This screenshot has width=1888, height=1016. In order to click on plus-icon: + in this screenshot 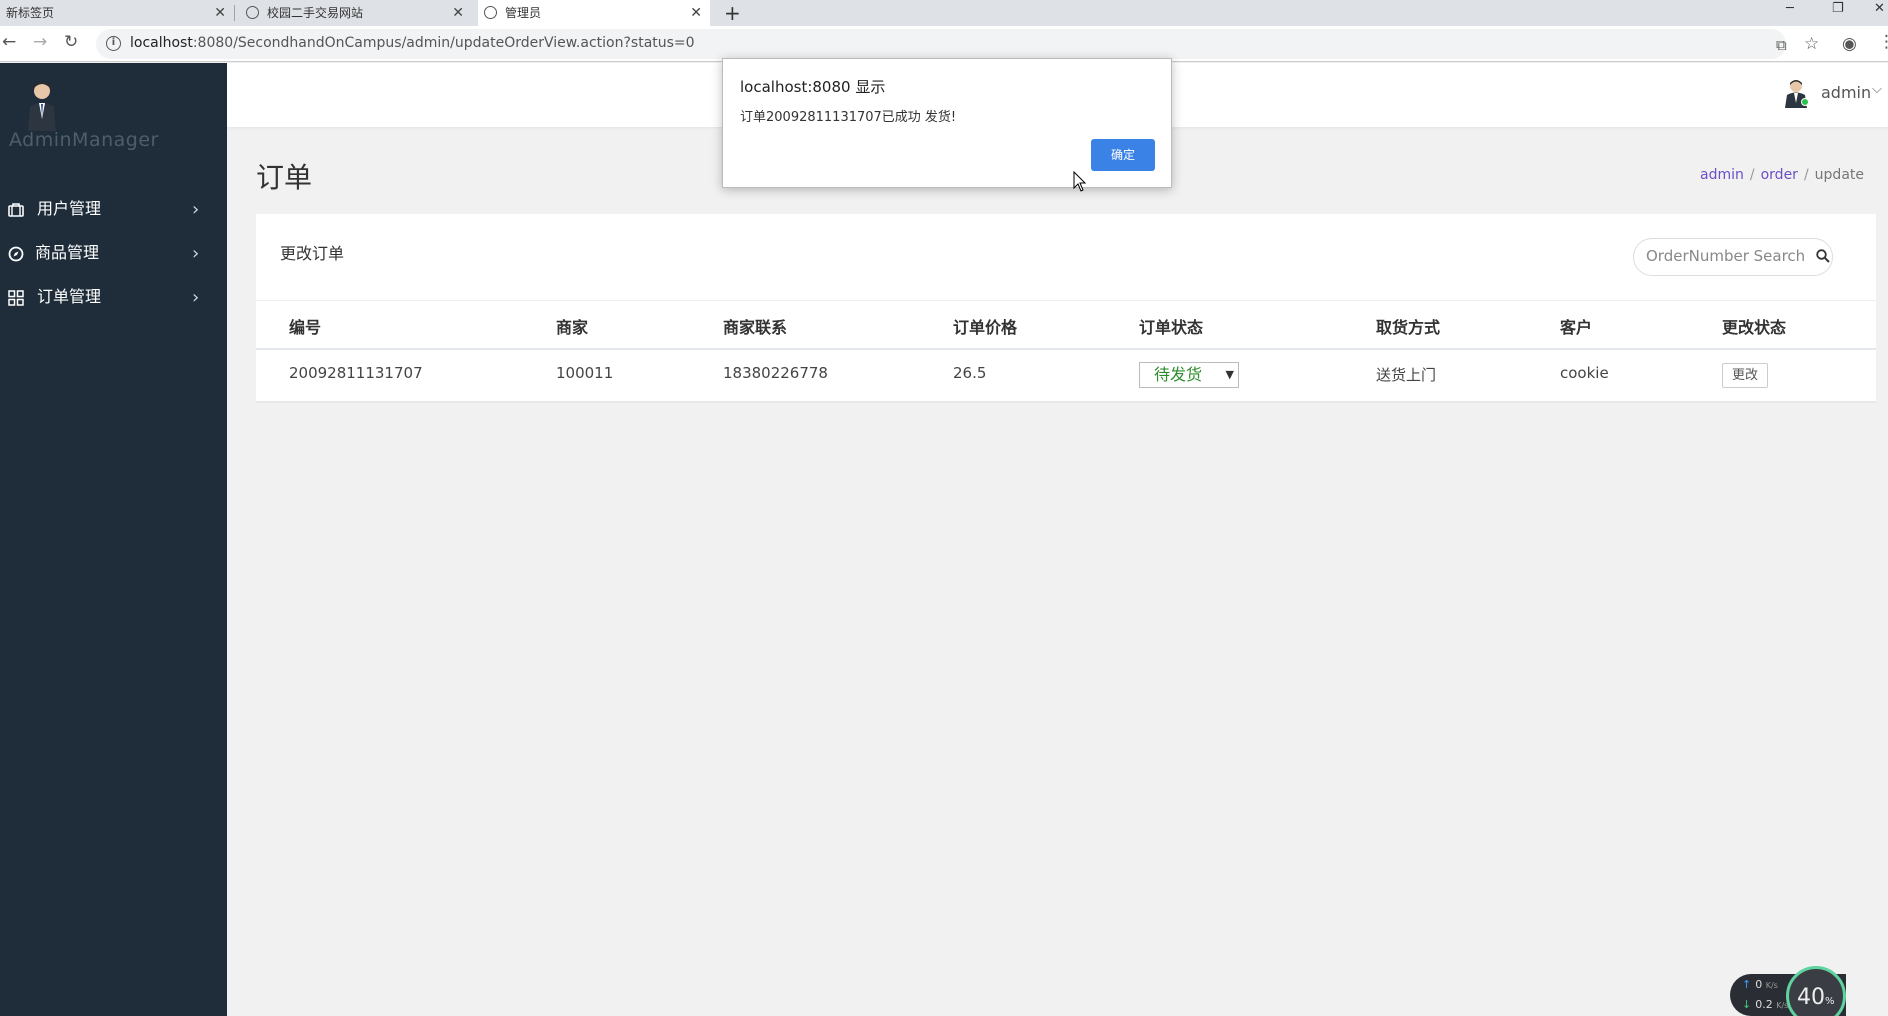, I will do `click(732, 13)`.